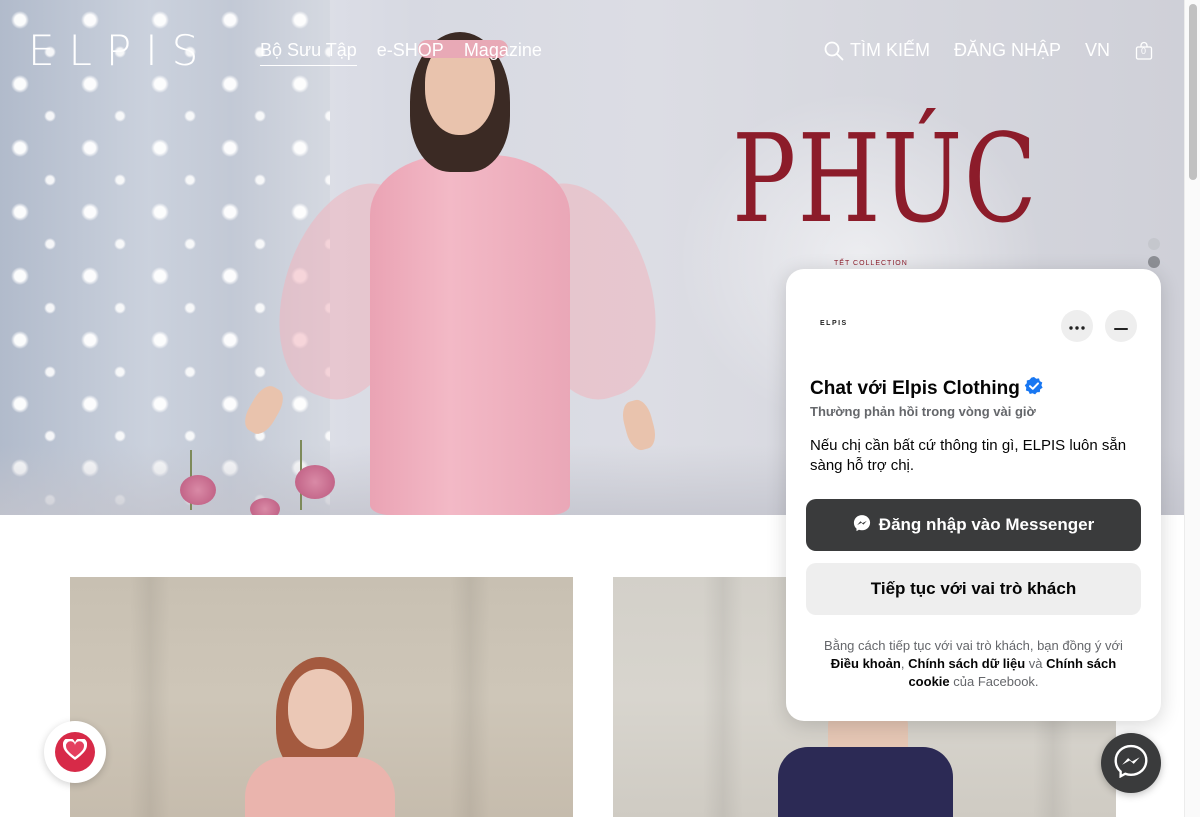  I want to click on messenger-login-button: Đăng nhập vào Messenger, so click(973, 525).